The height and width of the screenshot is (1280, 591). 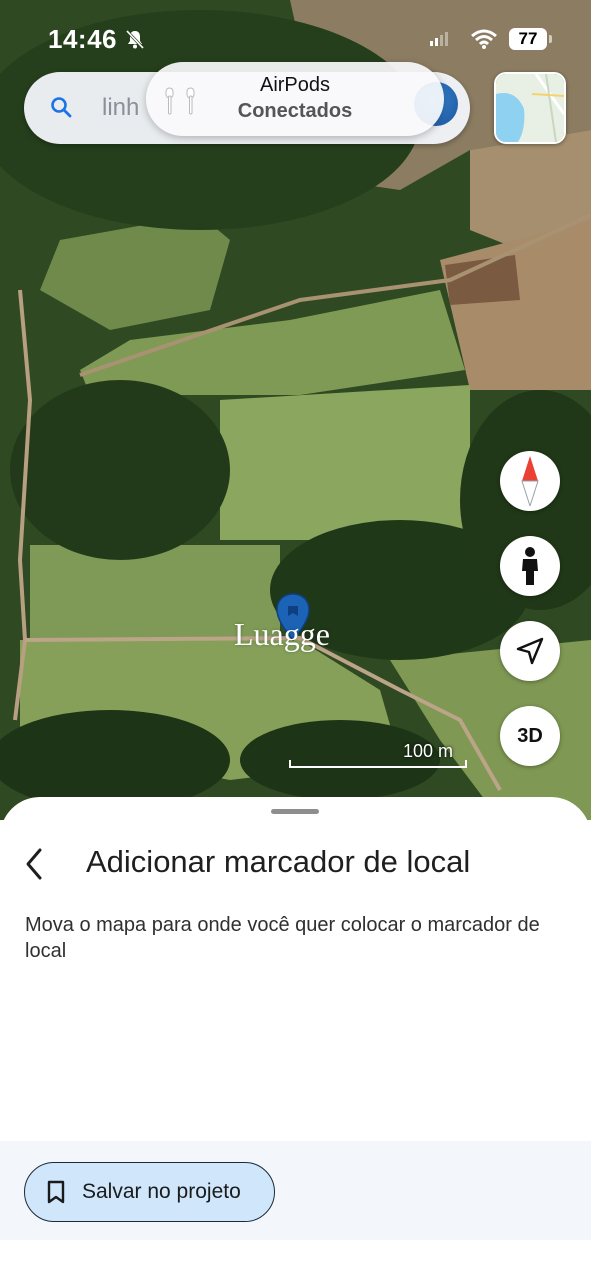 What do you see at coordinates (82, 39) in the screenshot?
I see `status-time: 14:46` at bounding box center [82, 39].